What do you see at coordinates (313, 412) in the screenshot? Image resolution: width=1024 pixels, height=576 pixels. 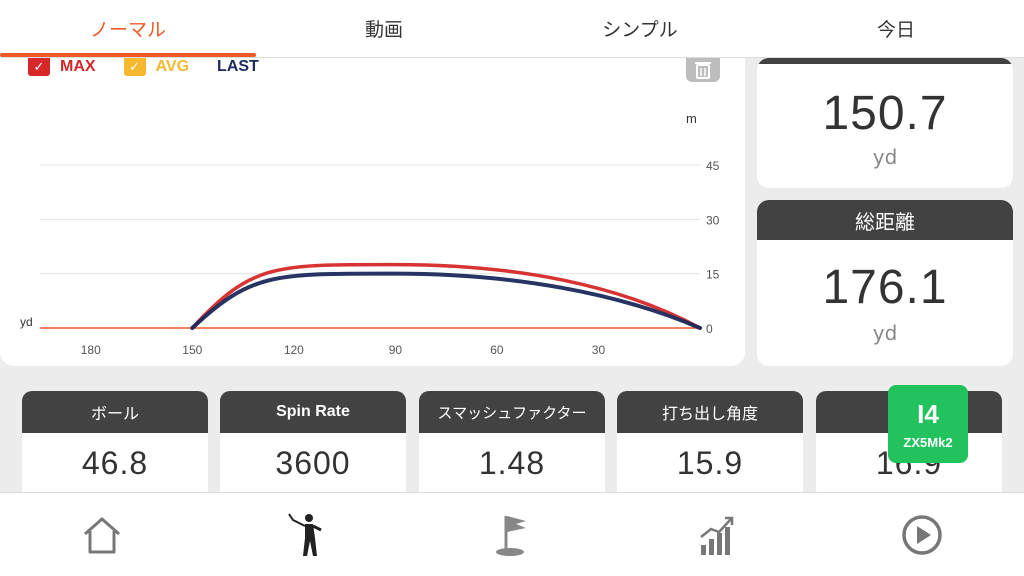 I see `metric-label: Spin Rate` at bounding box center [313, 412].